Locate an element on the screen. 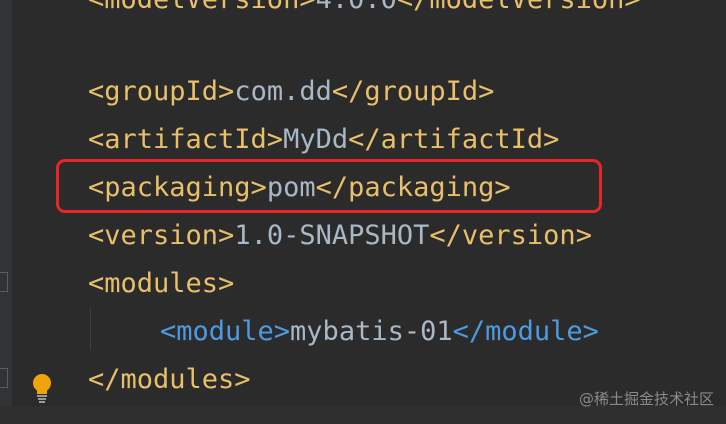 This screenshot has width=726, height=424. code-line-version: <version>1.0-SNAPSHOT</version> is located at coordinates (340, 236).